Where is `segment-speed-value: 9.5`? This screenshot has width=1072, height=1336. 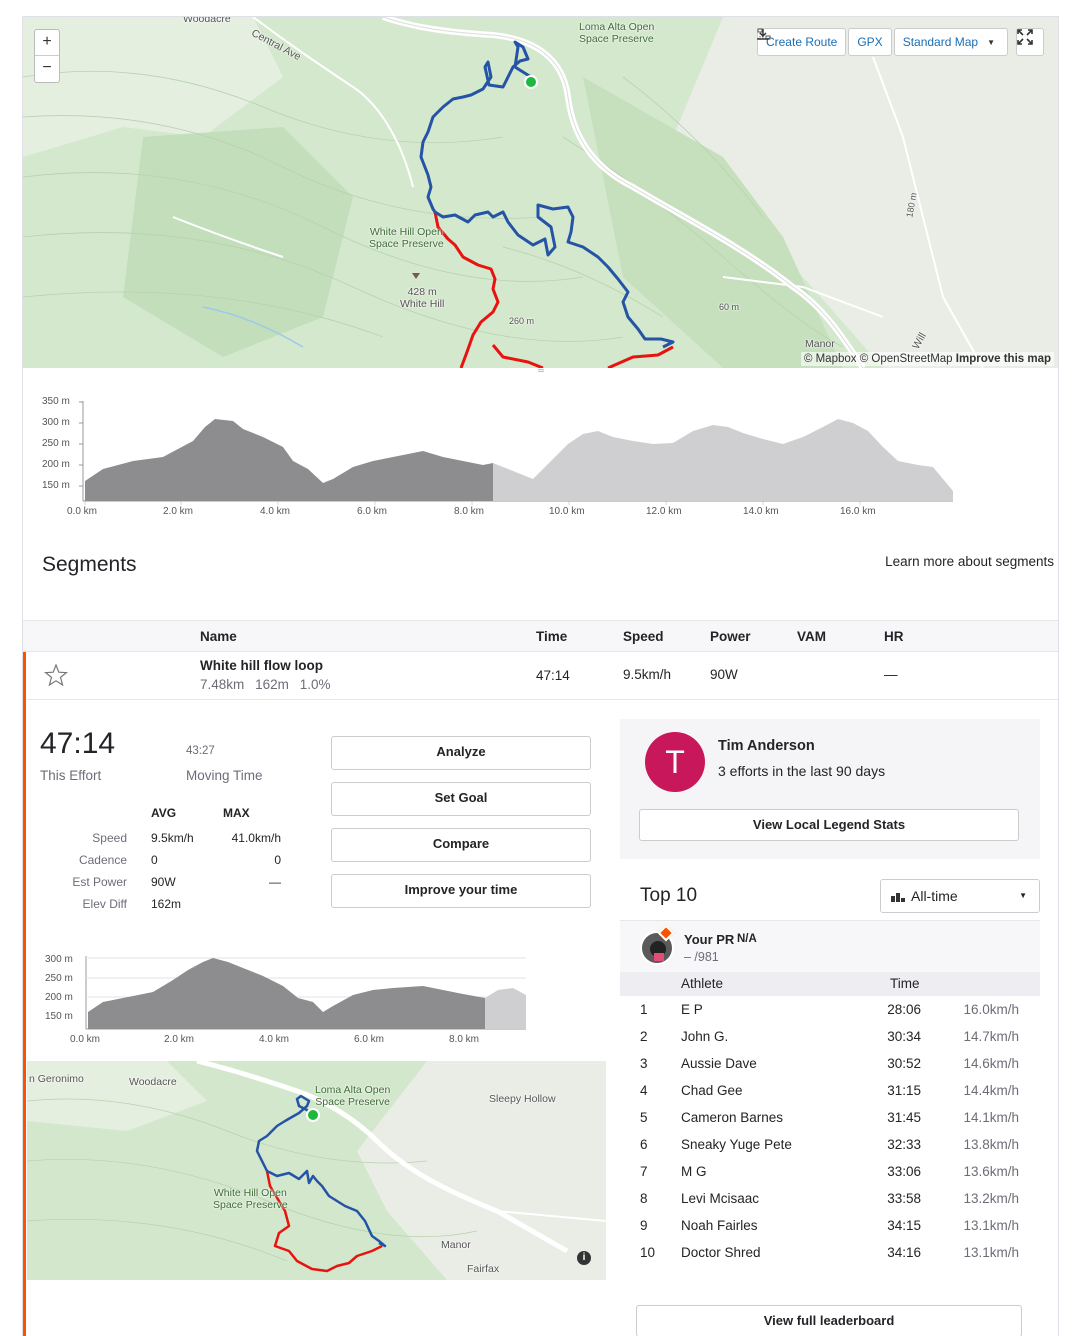
segment-speed-value: 9.5 is located at coordinates (632, 674).